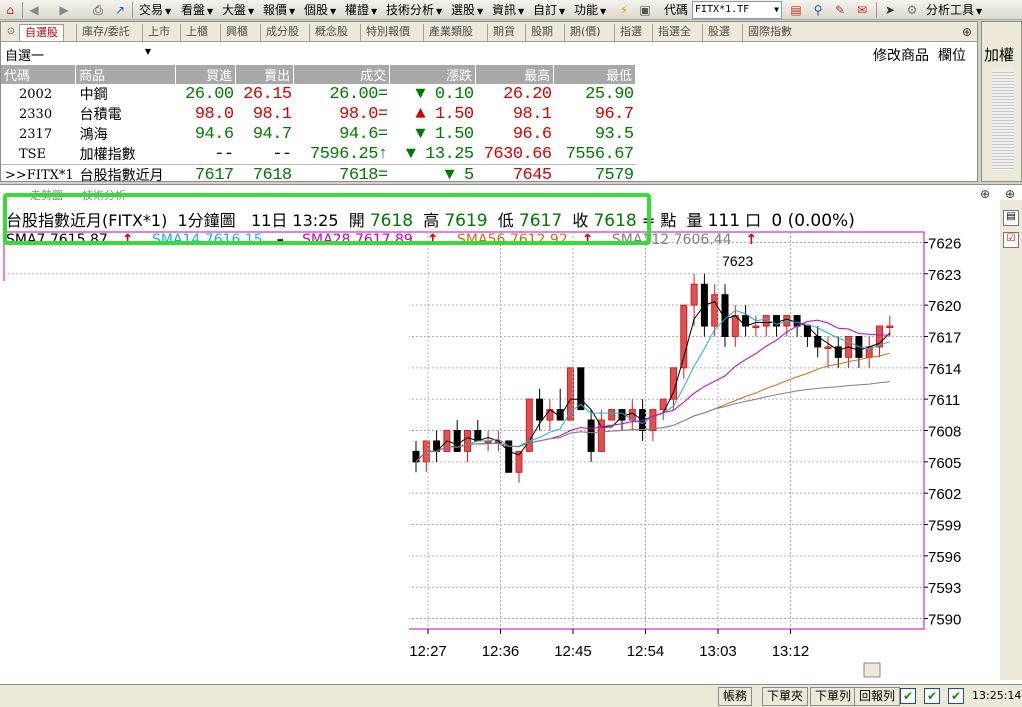 The image size is (1022, 707). I want to click on tab-index-options: 指選, so click(630, 32).